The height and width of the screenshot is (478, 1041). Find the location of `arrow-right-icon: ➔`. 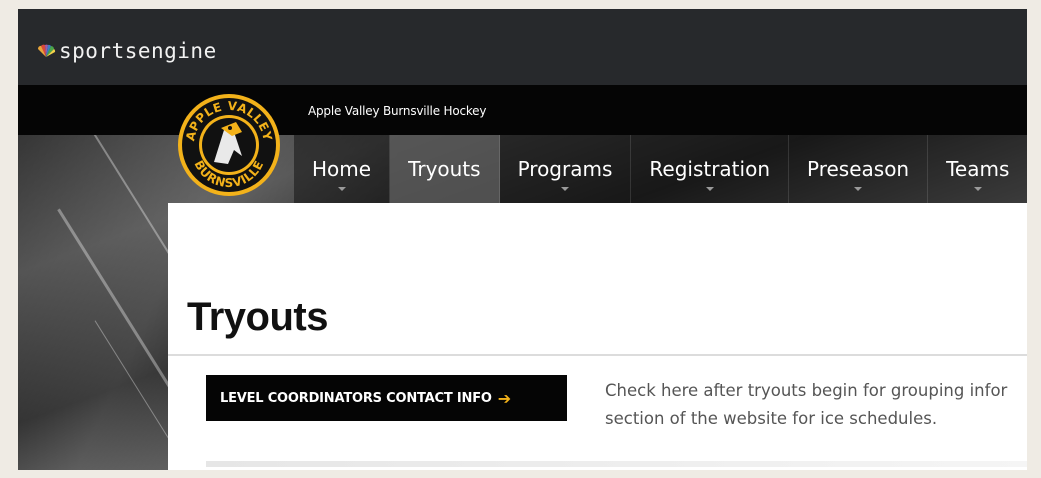

arrow-right-icon: ➔ is located at coordinates (504, 398).